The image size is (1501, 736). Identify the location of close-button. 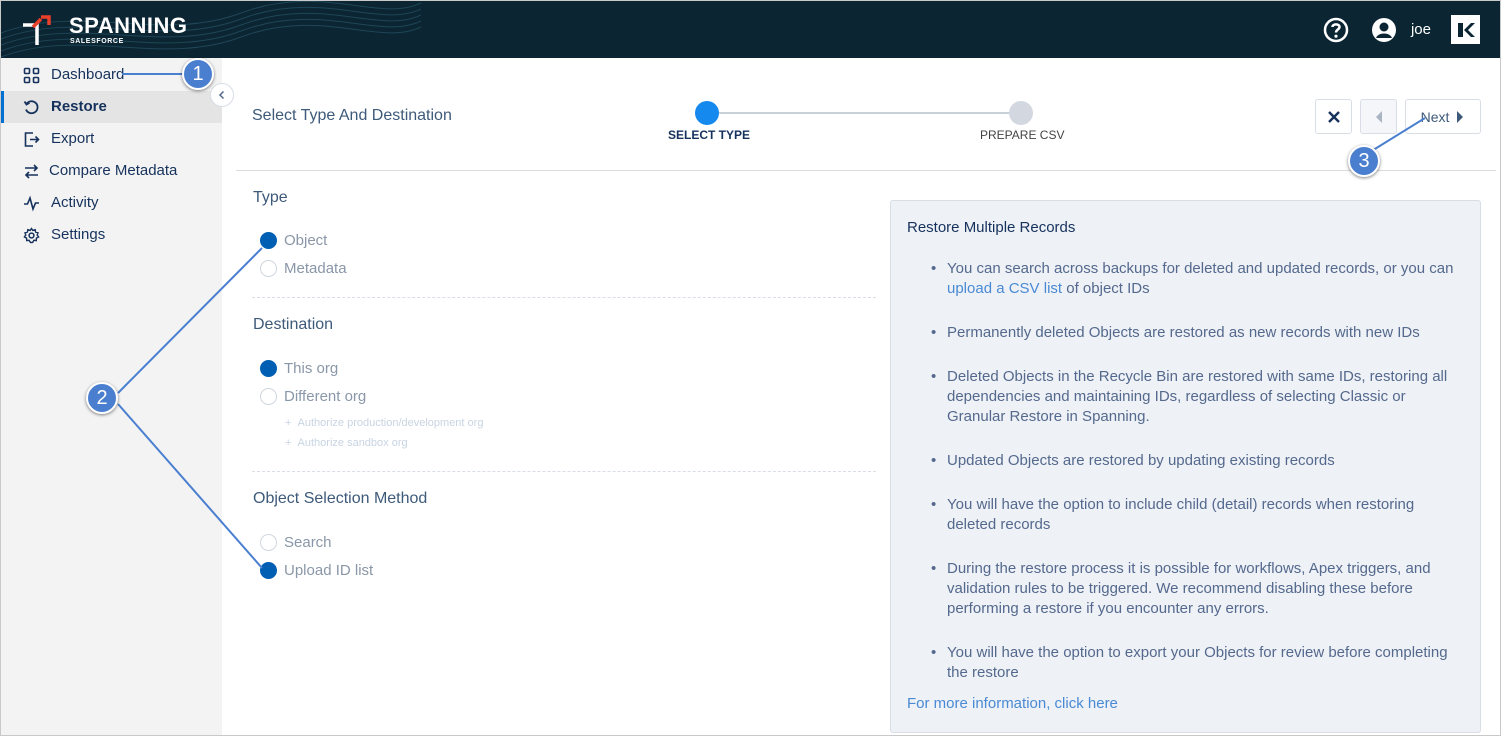
(1333, 116).